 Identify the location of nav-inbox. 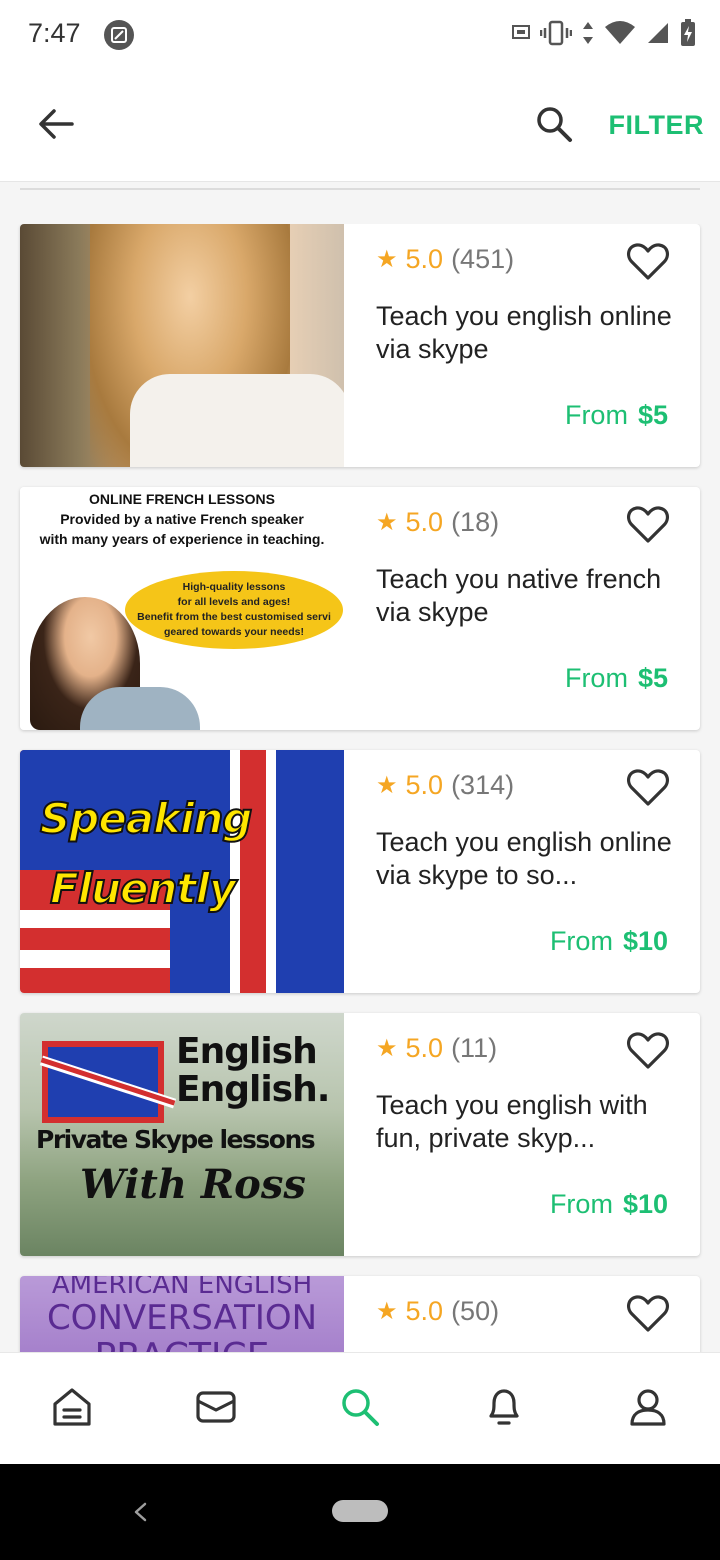
(216, 1409).